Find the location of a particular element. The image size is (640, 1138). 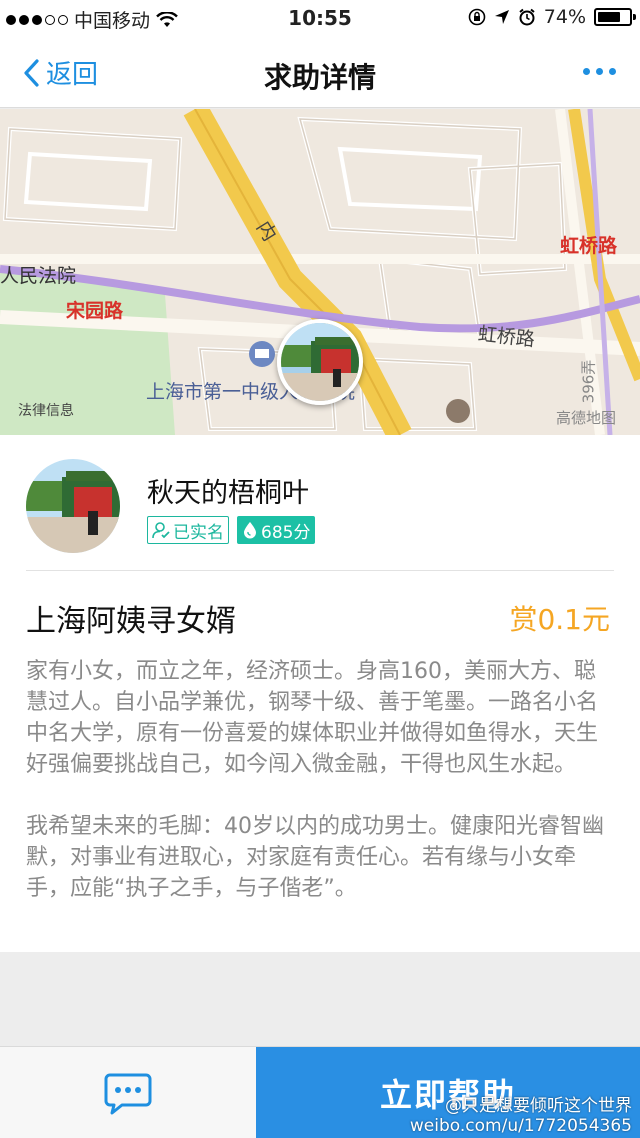

watermark-handle: @只是想要倾听这个世界 is located at coordinates (538, 1106).